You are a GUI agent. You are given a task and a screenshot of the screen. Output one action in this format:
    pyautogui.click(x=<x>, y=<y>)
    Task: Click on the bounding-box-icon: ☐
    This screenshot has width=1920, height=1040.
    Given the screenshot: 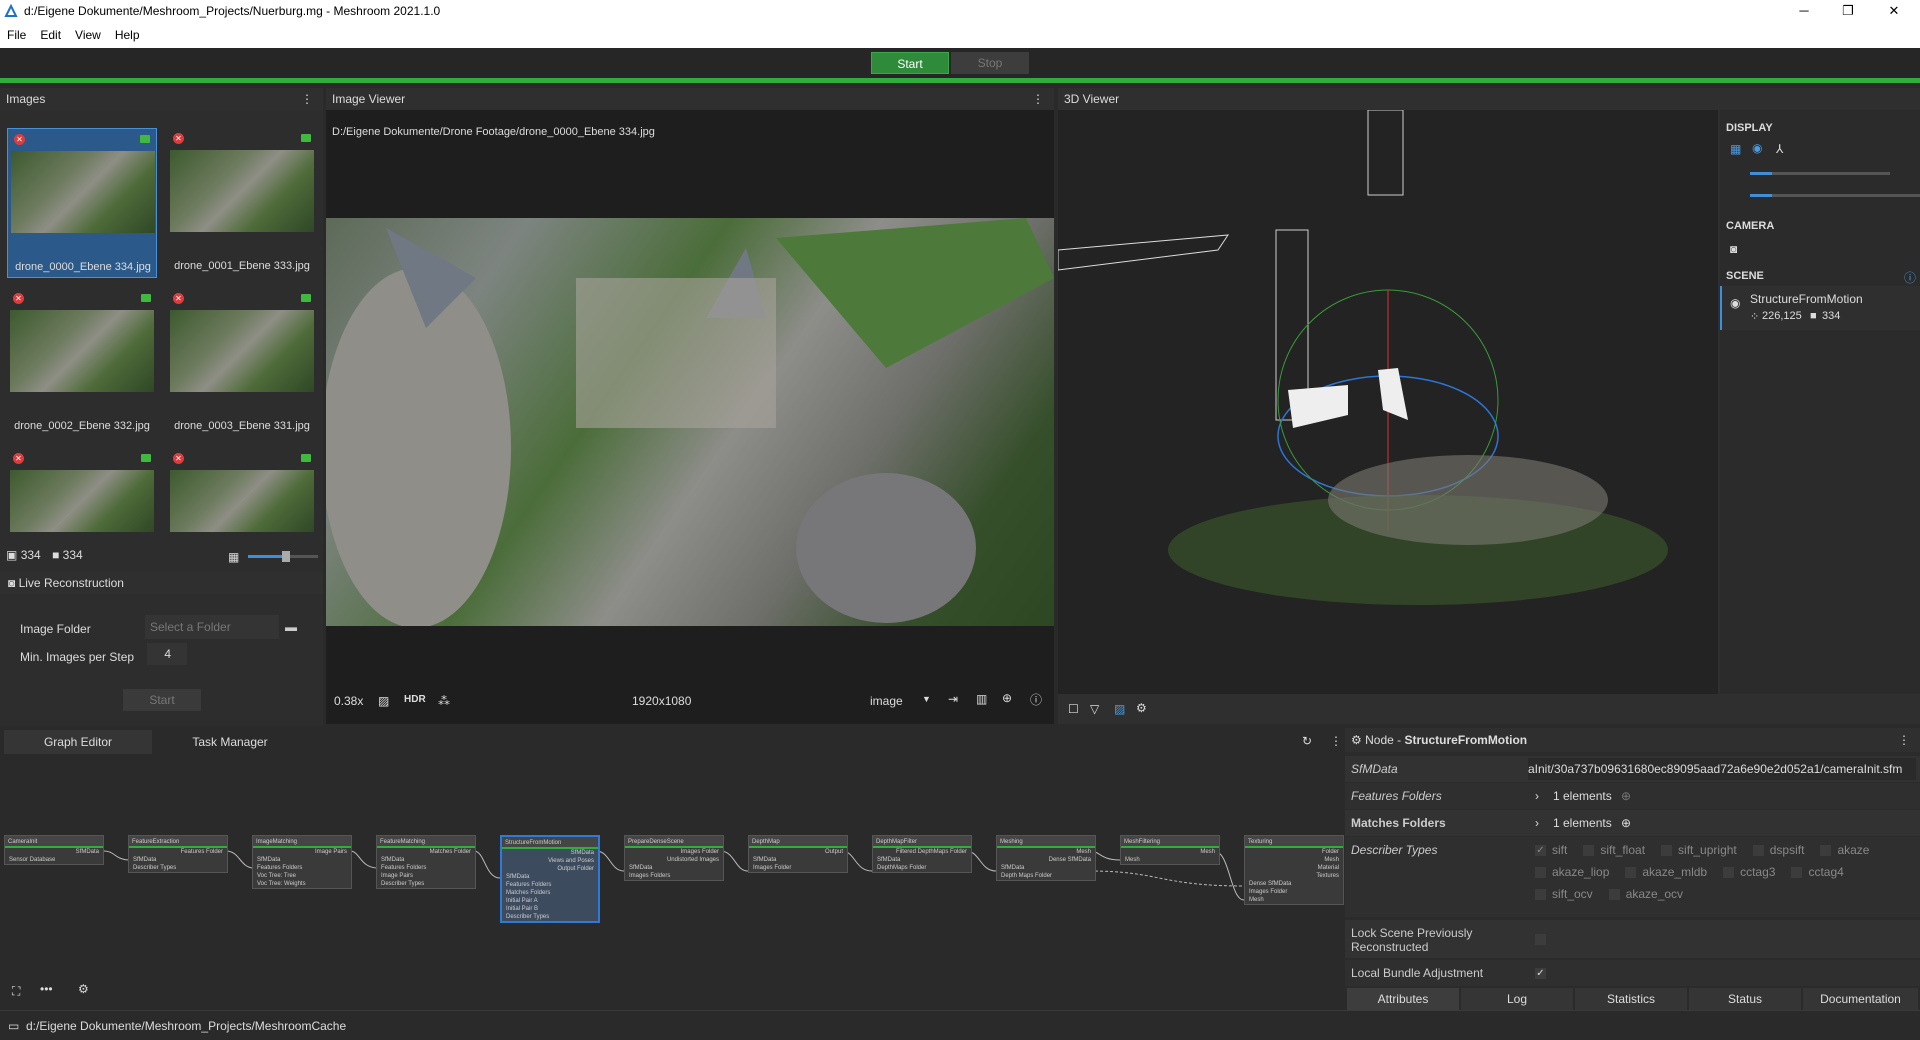 What is the action you would take?
    pyautogui.click(x=1073, y=709)
    